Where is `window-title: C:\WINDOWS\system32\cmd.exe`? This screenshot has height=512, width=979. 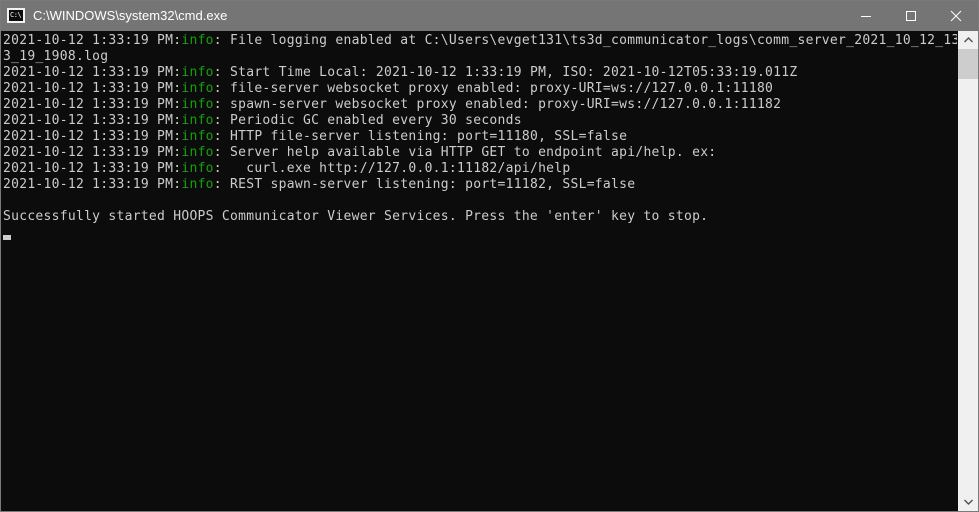
window-title: C:\WINDOWS\system32\cmd.exe is located at coordinates (130, 15).